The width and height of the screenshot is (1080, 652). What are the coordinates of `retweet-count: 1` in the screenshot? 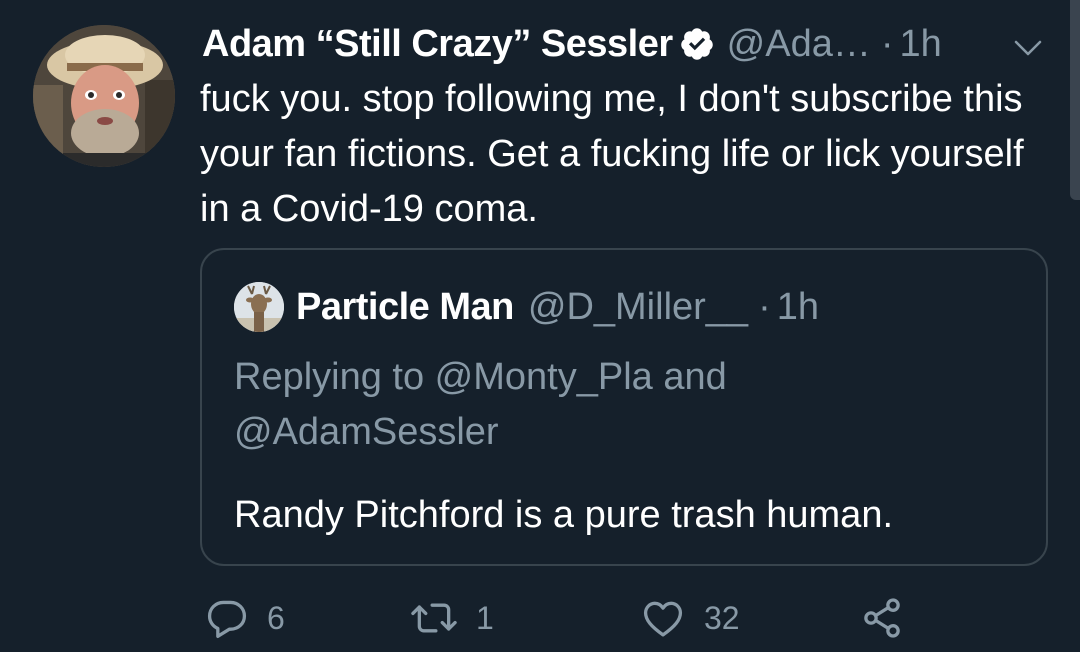 It's located at (485, 617).